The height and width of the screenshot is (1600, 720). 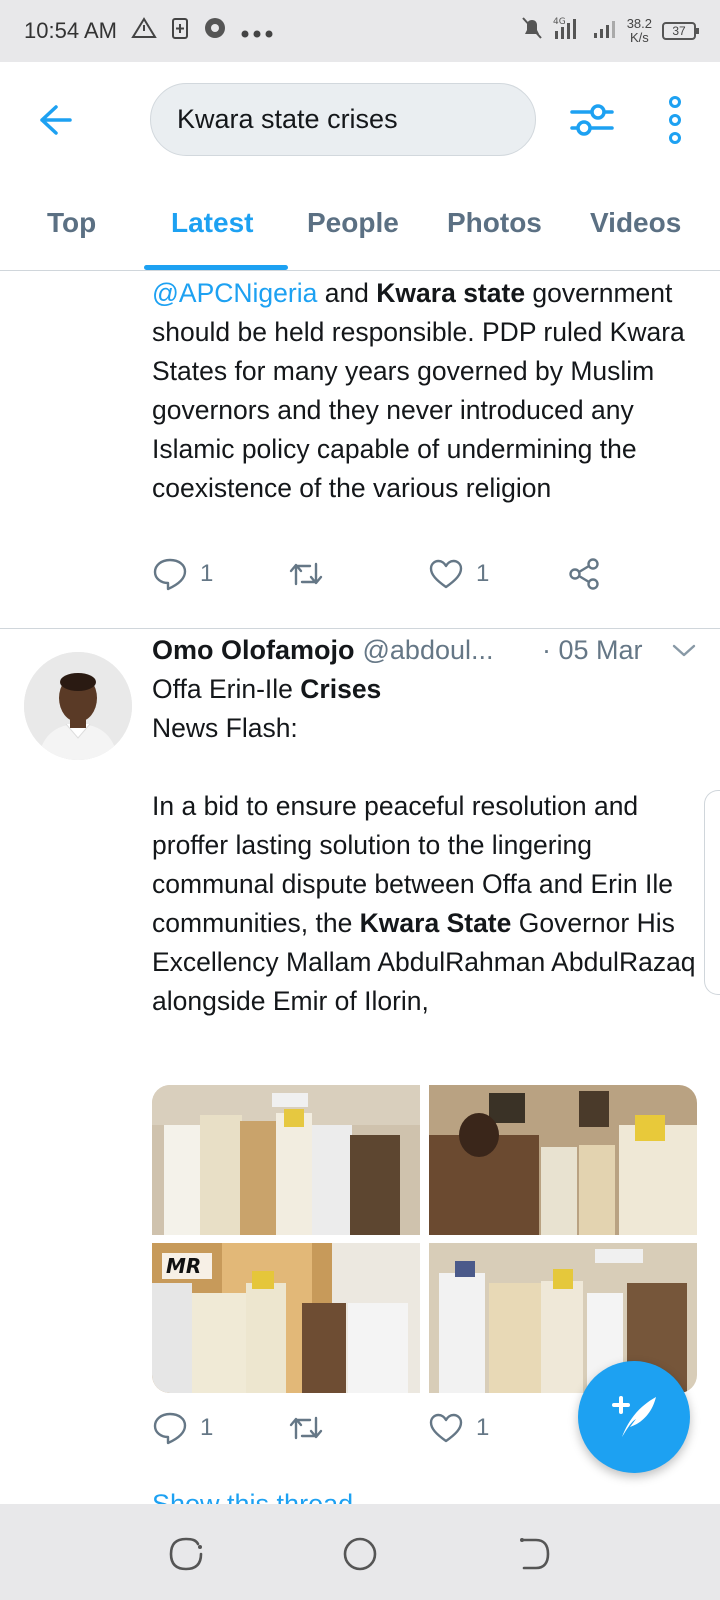 I want to click on warning-icon, so click(x=144, y=31).